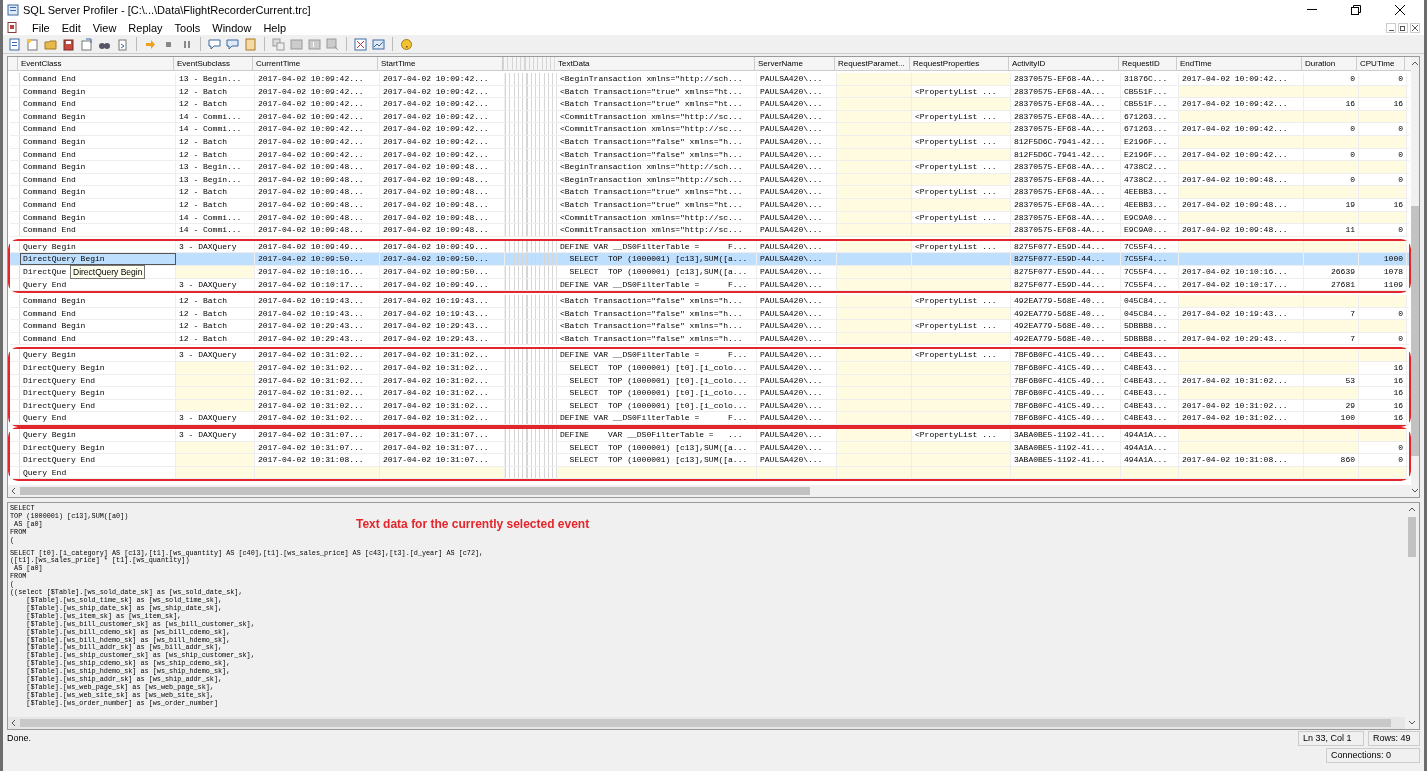 Image resolution: width=1427 pixels, height=771 pixels. I want to click on window-title: SQL Server Profiler - [C:\...\Data\FlightRecorderCurrent.trc], so click(167, 10).